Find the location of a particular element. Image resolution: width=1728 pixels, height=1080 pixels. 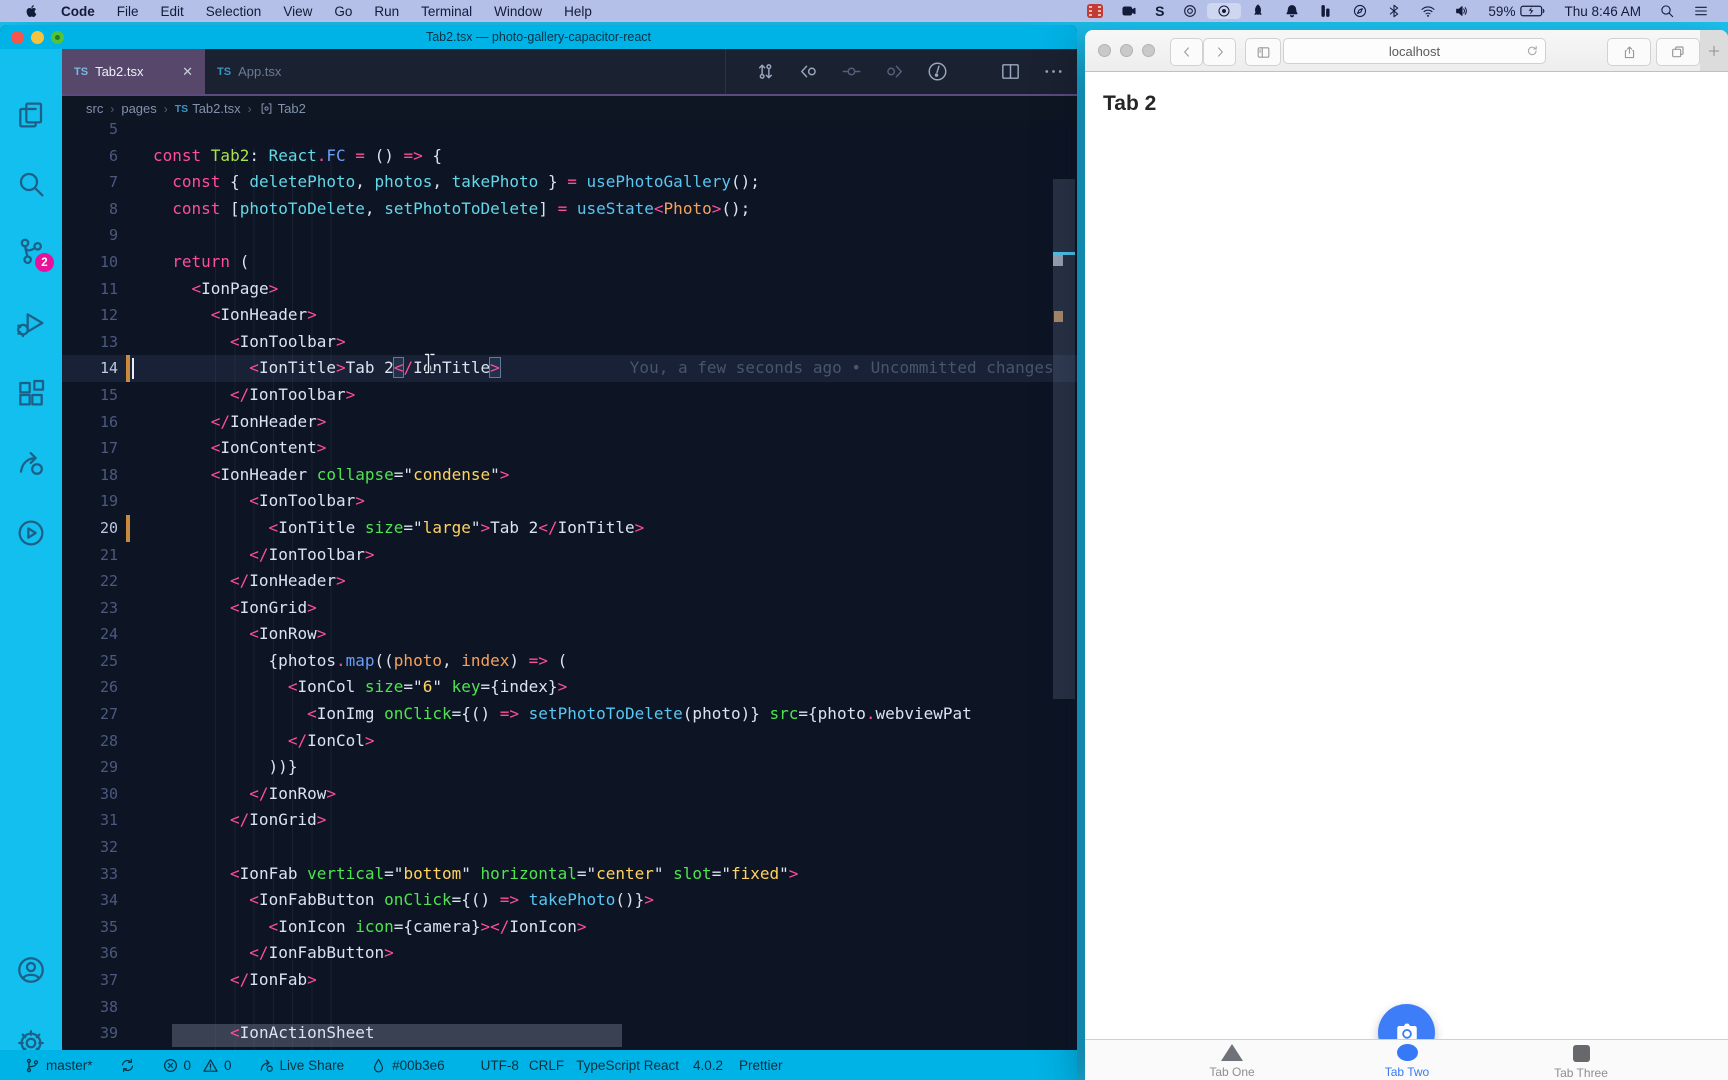

spotlight-icon is located at coordinates (1667, 11).